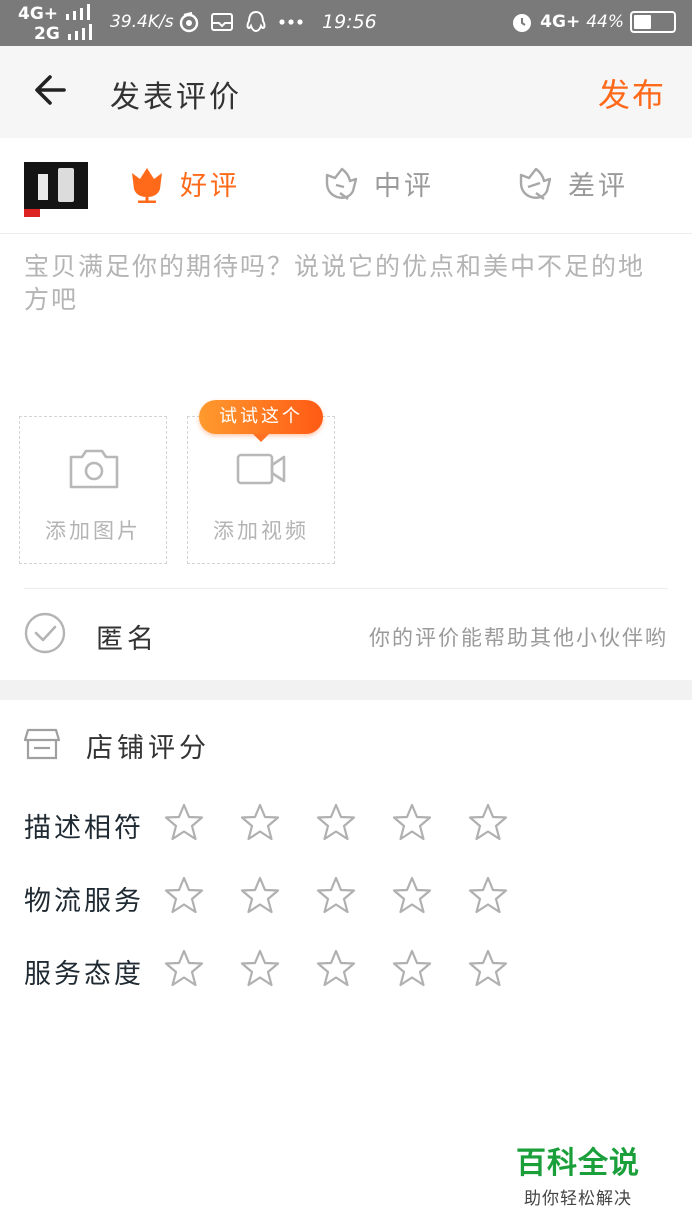 This screenshot has width=692, height=1230. What do you see at coordinates (261, 469) in the screenshot?
I see `video-camera-icon` at bounding box center [261, 469].